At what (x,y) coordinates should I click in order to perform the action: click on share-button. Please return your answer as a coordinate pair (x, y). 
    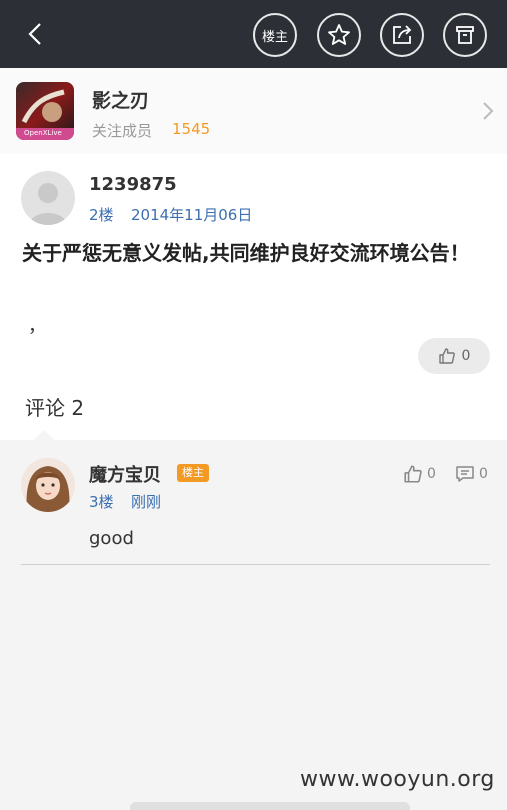
    Looking at the image, I should click on (402, 35).